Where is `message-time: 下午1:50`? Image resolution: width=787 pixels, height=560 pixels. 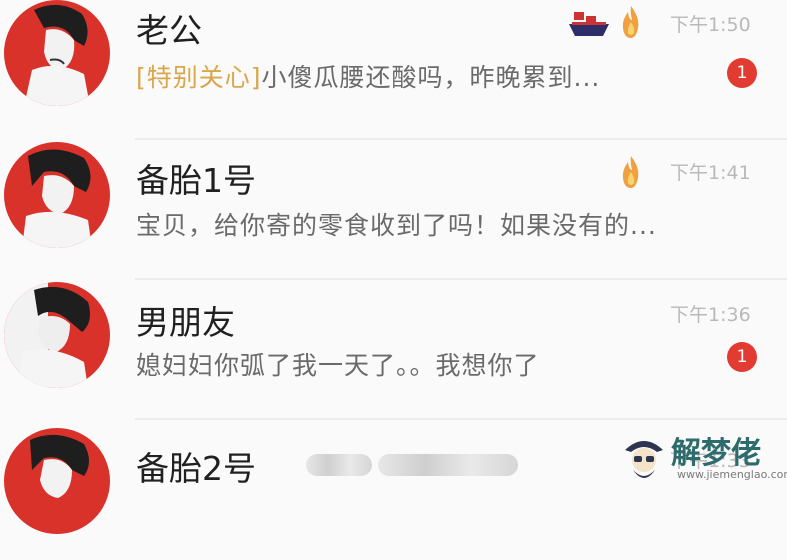
message-time: 下午1:50 is located at coordinates (710, 25).